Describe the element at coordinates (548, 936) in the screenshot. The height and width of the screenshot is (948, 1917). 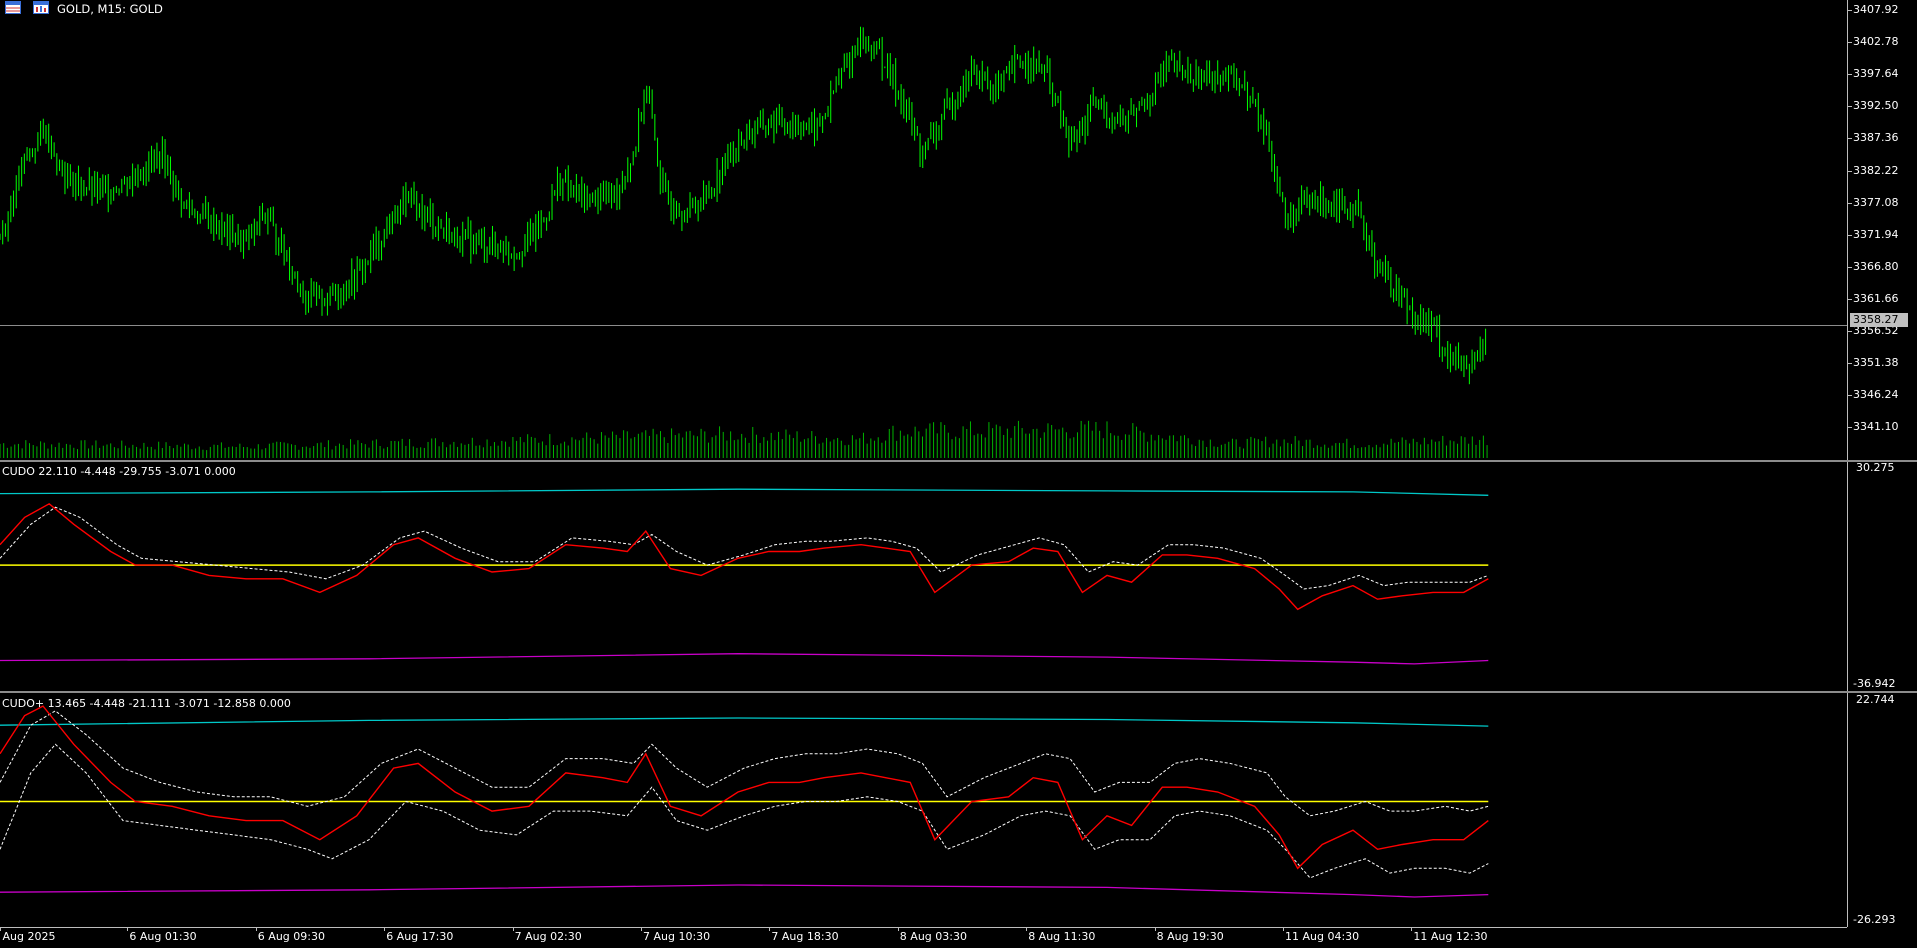
I see `time-axis-label: 7 Aug 02:30` at that location.